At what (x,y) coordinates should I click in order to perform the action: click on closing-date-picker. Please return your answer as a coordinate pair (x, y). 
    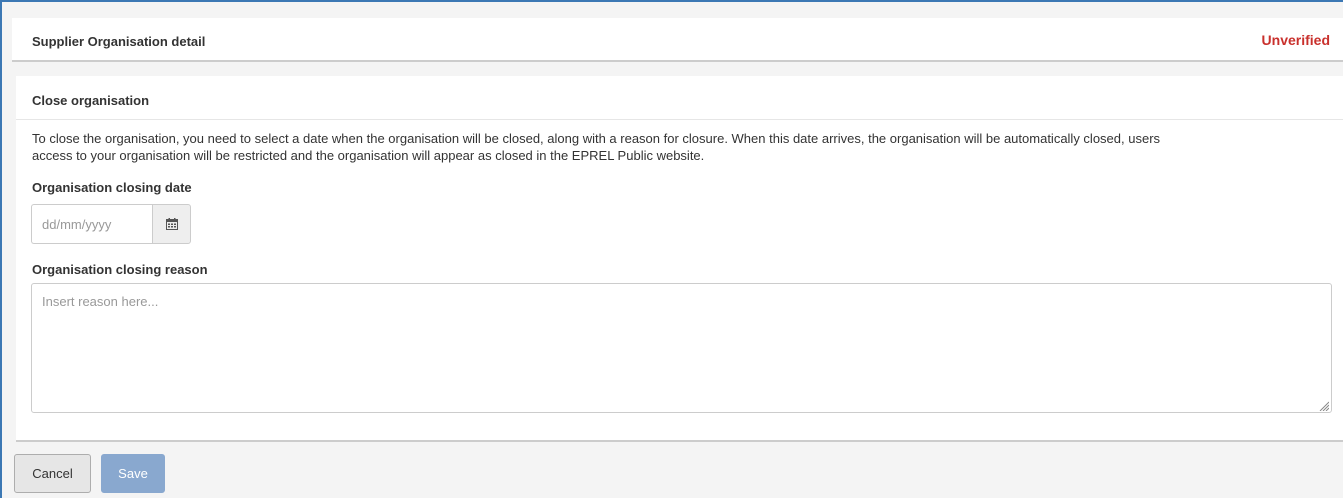
    Looking at the image, I should click on (111, 224).